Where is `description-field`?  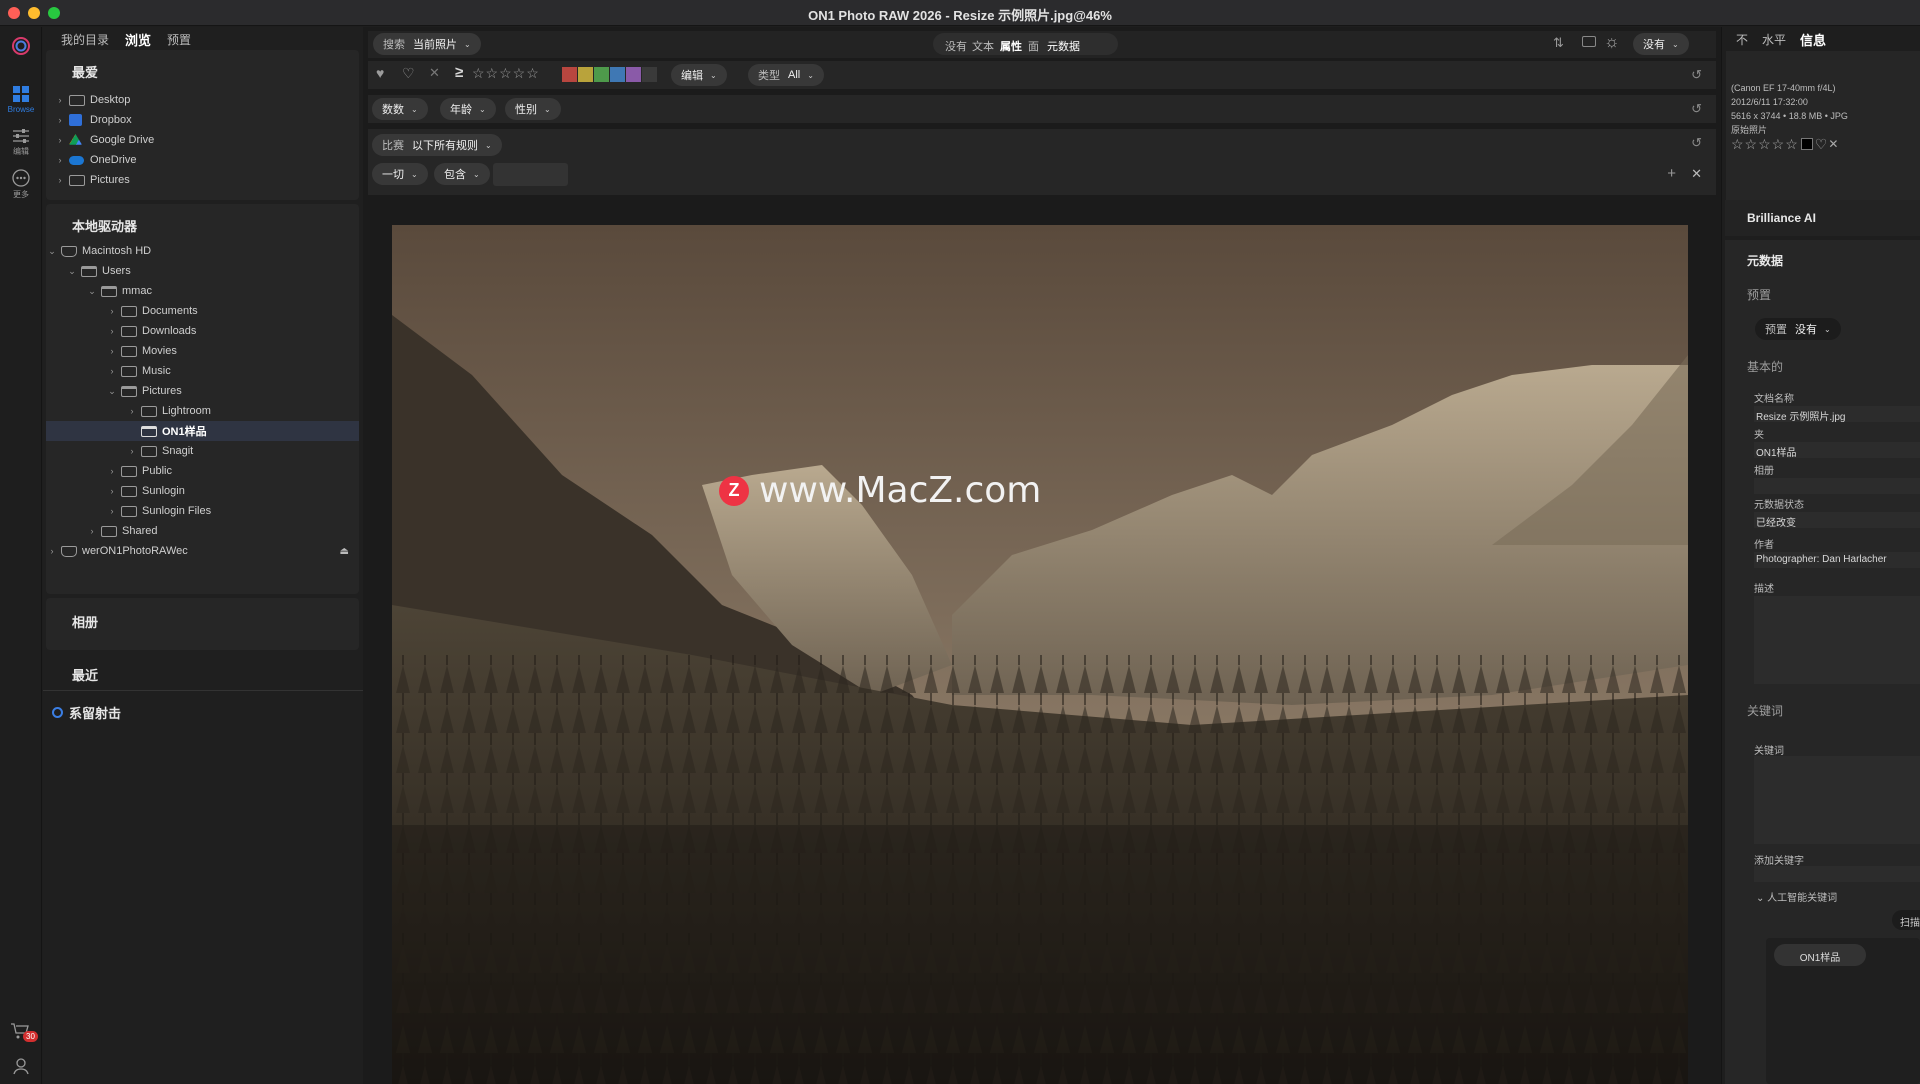 description-field is located at coordinates (1837, 640).